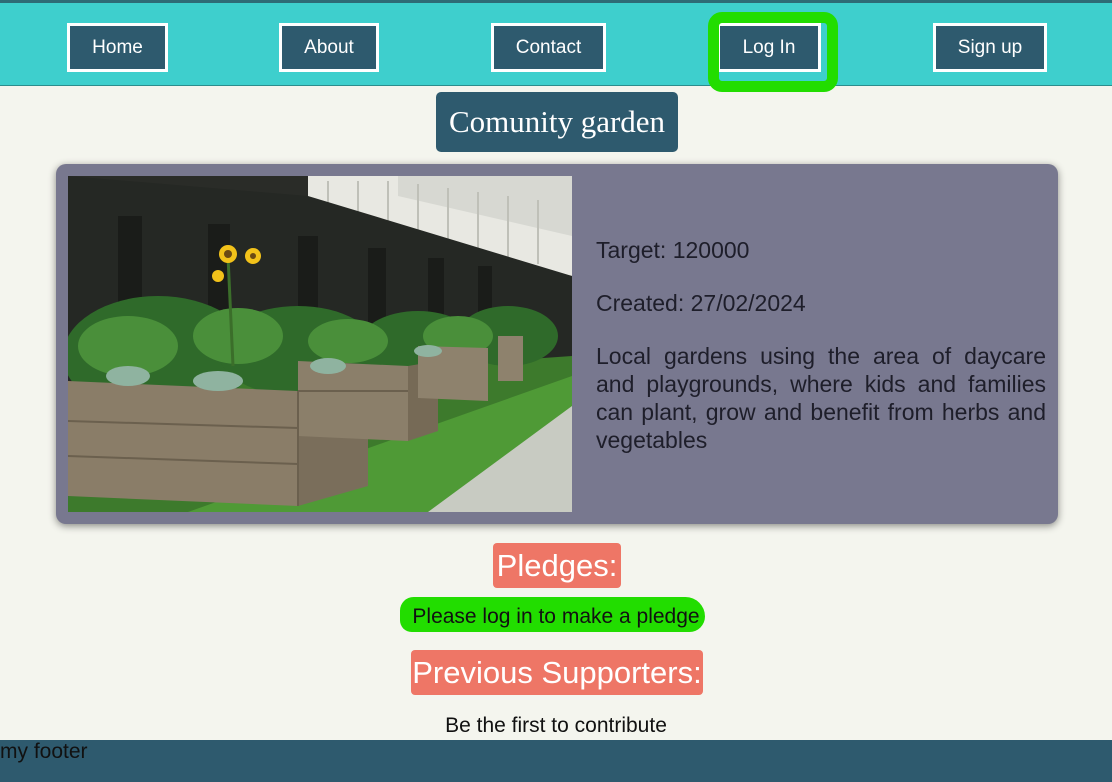 The image size is (1112, 782). Describe the element at coordinates (556, 725) in the screenshot. I see `supporters-empty-message: Be the first to contribute` at that location.